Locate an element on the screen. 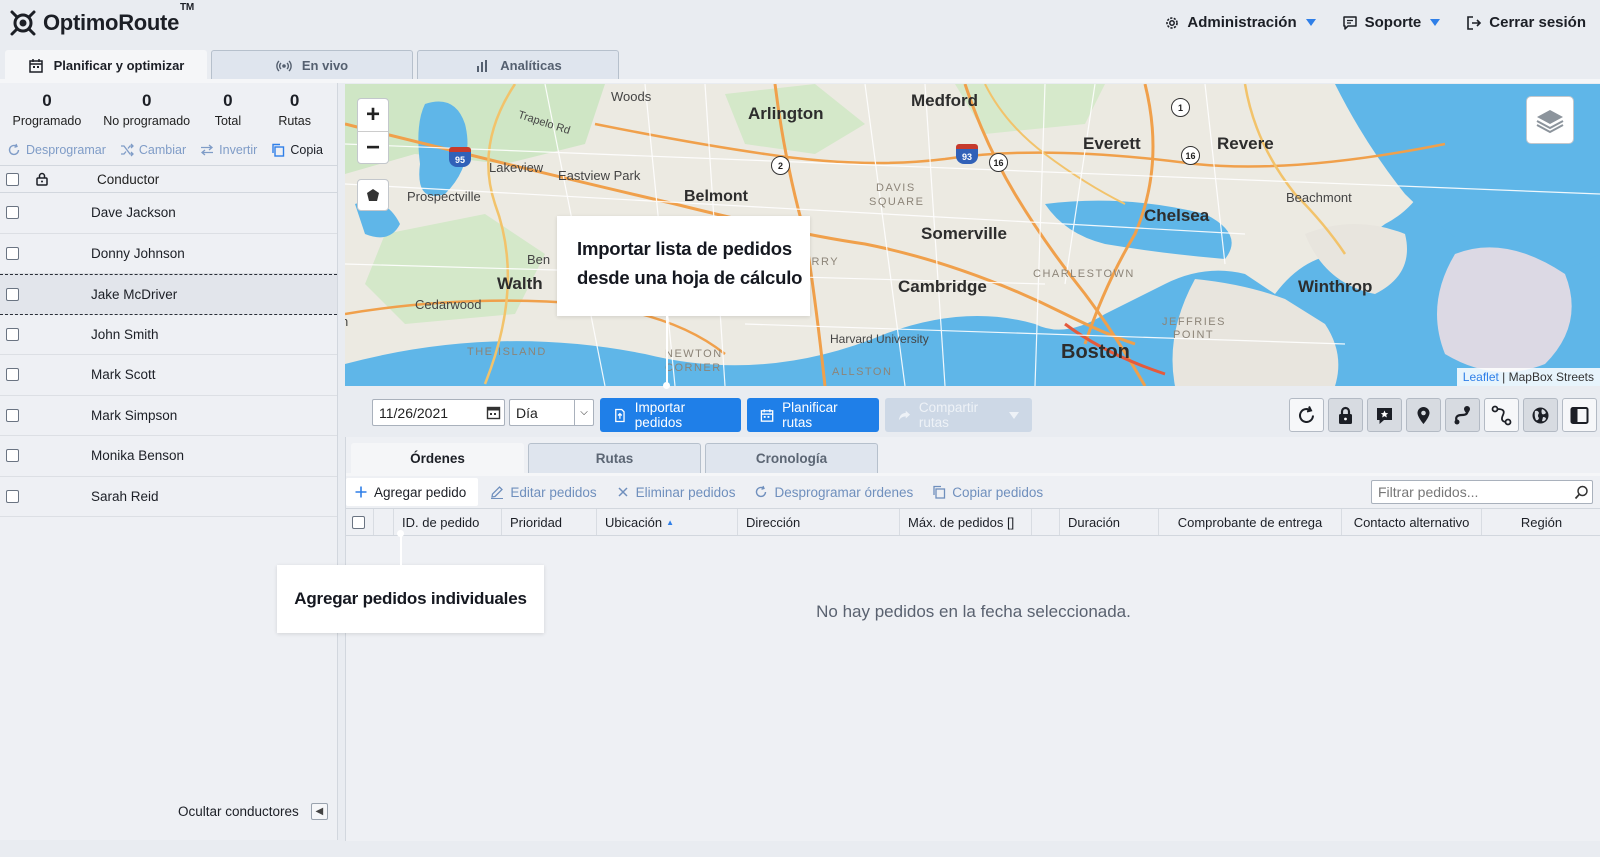  logout-button: Cerrar sesión is located at coordinates (1526, 22).